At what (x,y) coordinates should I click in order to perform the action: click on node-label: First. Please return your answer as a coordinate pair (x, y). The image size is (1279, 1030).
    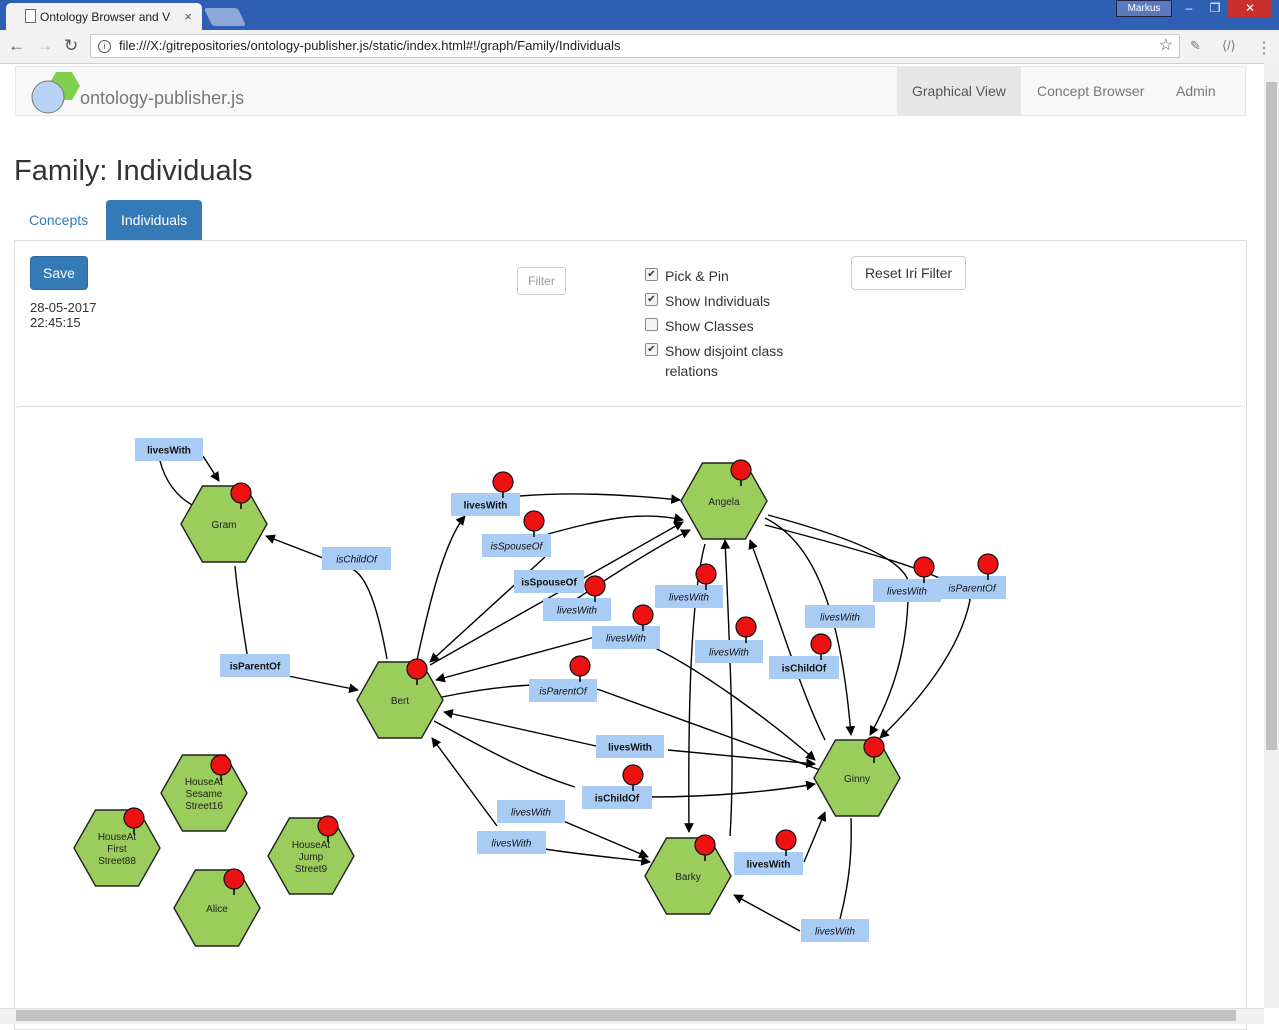
    Looking at the image, I should click on (117, 849).